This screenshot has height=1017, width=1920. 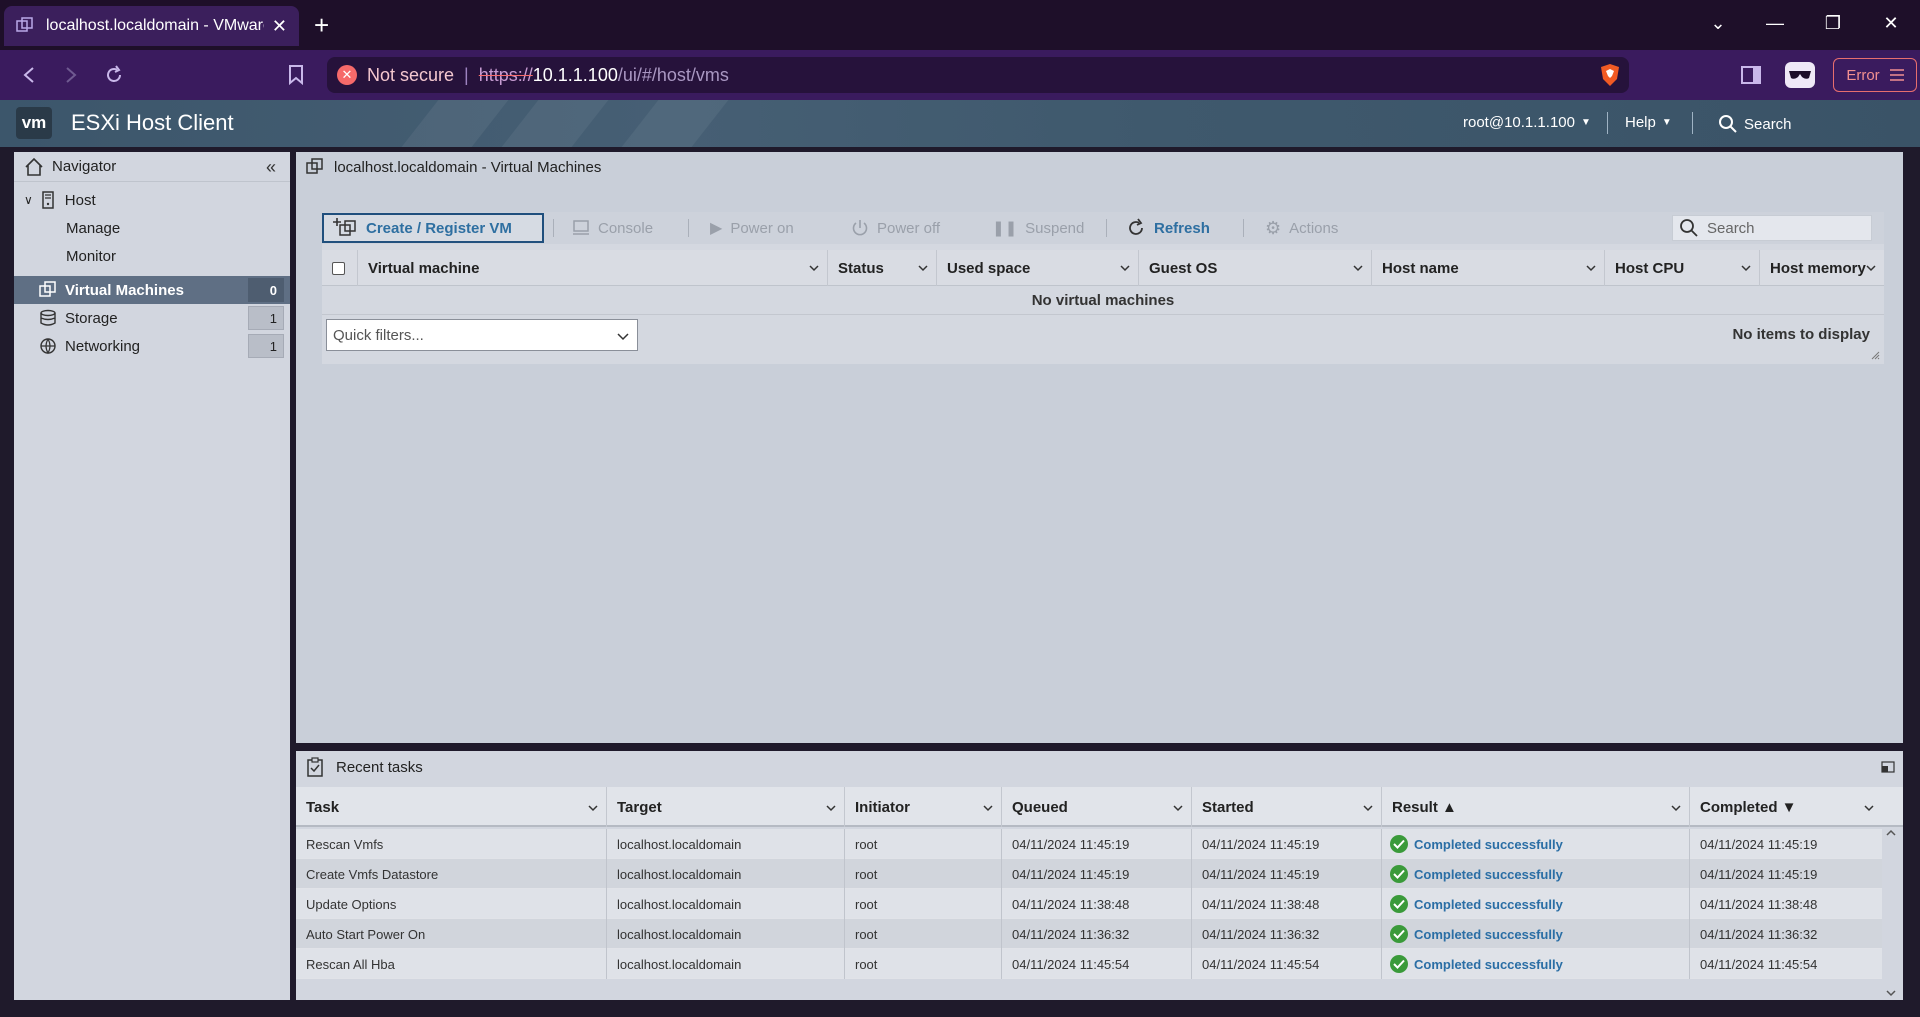 What do you see at coordinates (152, 290) in the screenshot?
I see `nav-virtual-machines: Virtual Machines 0` at bounding box center [152, 290].